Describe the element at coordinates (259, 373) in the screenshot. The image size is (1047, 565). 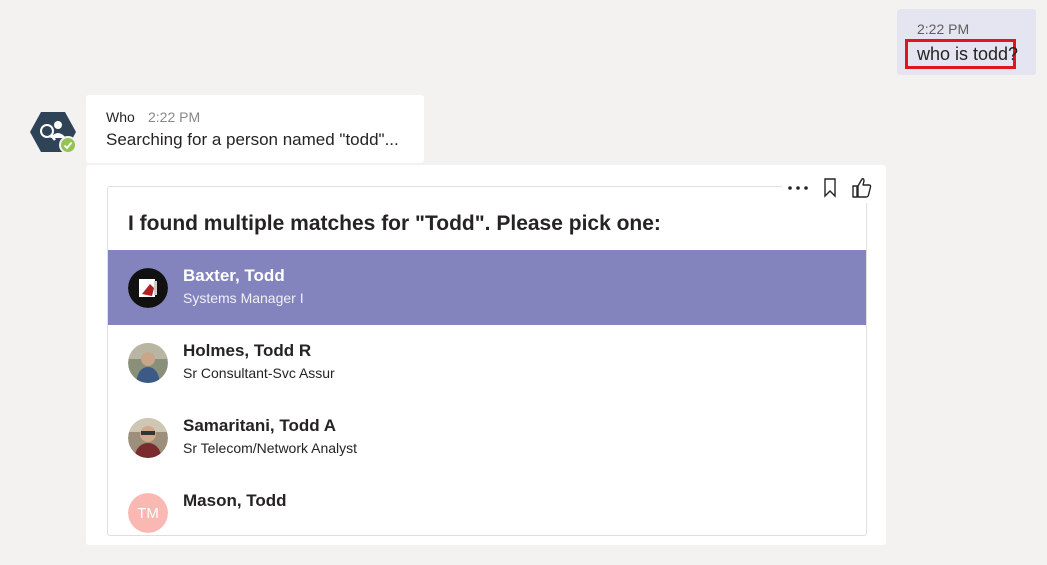
I see `person-job-title: Sr Consultant-Svc Assur` at that location.